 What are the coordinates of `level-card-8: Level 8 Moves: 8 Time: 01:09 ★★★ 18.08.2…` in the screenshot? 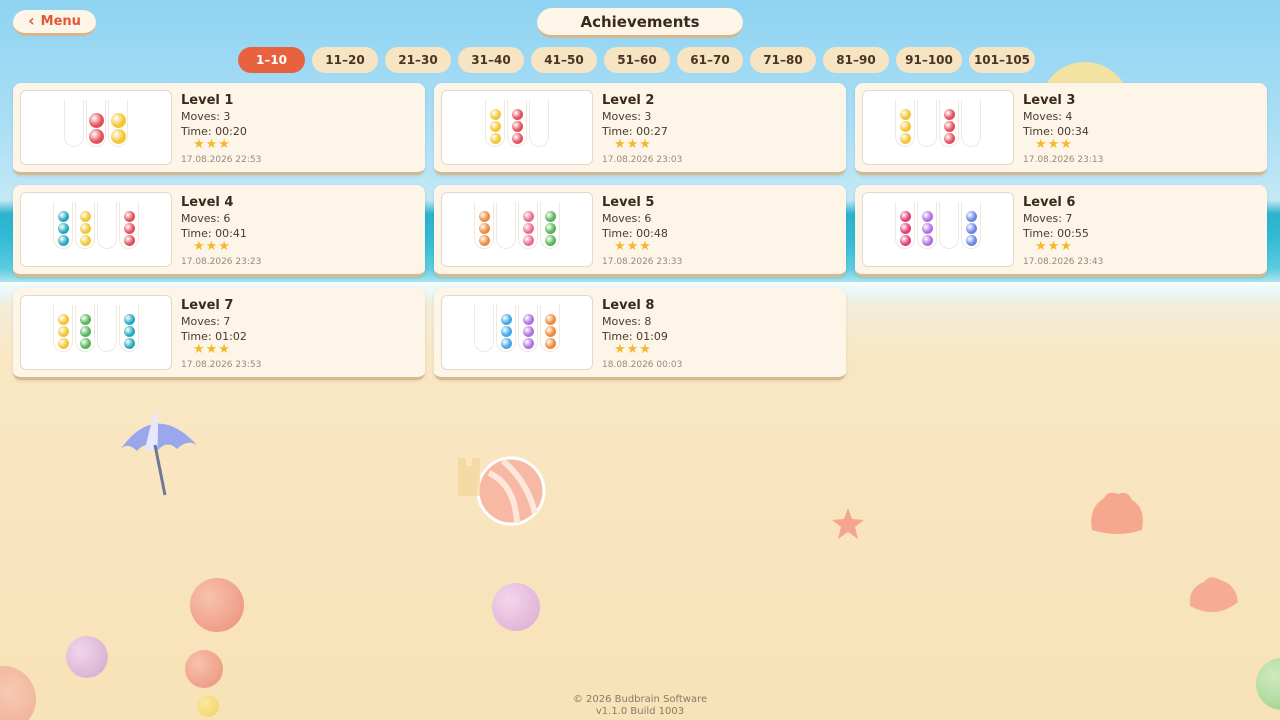 It's located at (640, 334).